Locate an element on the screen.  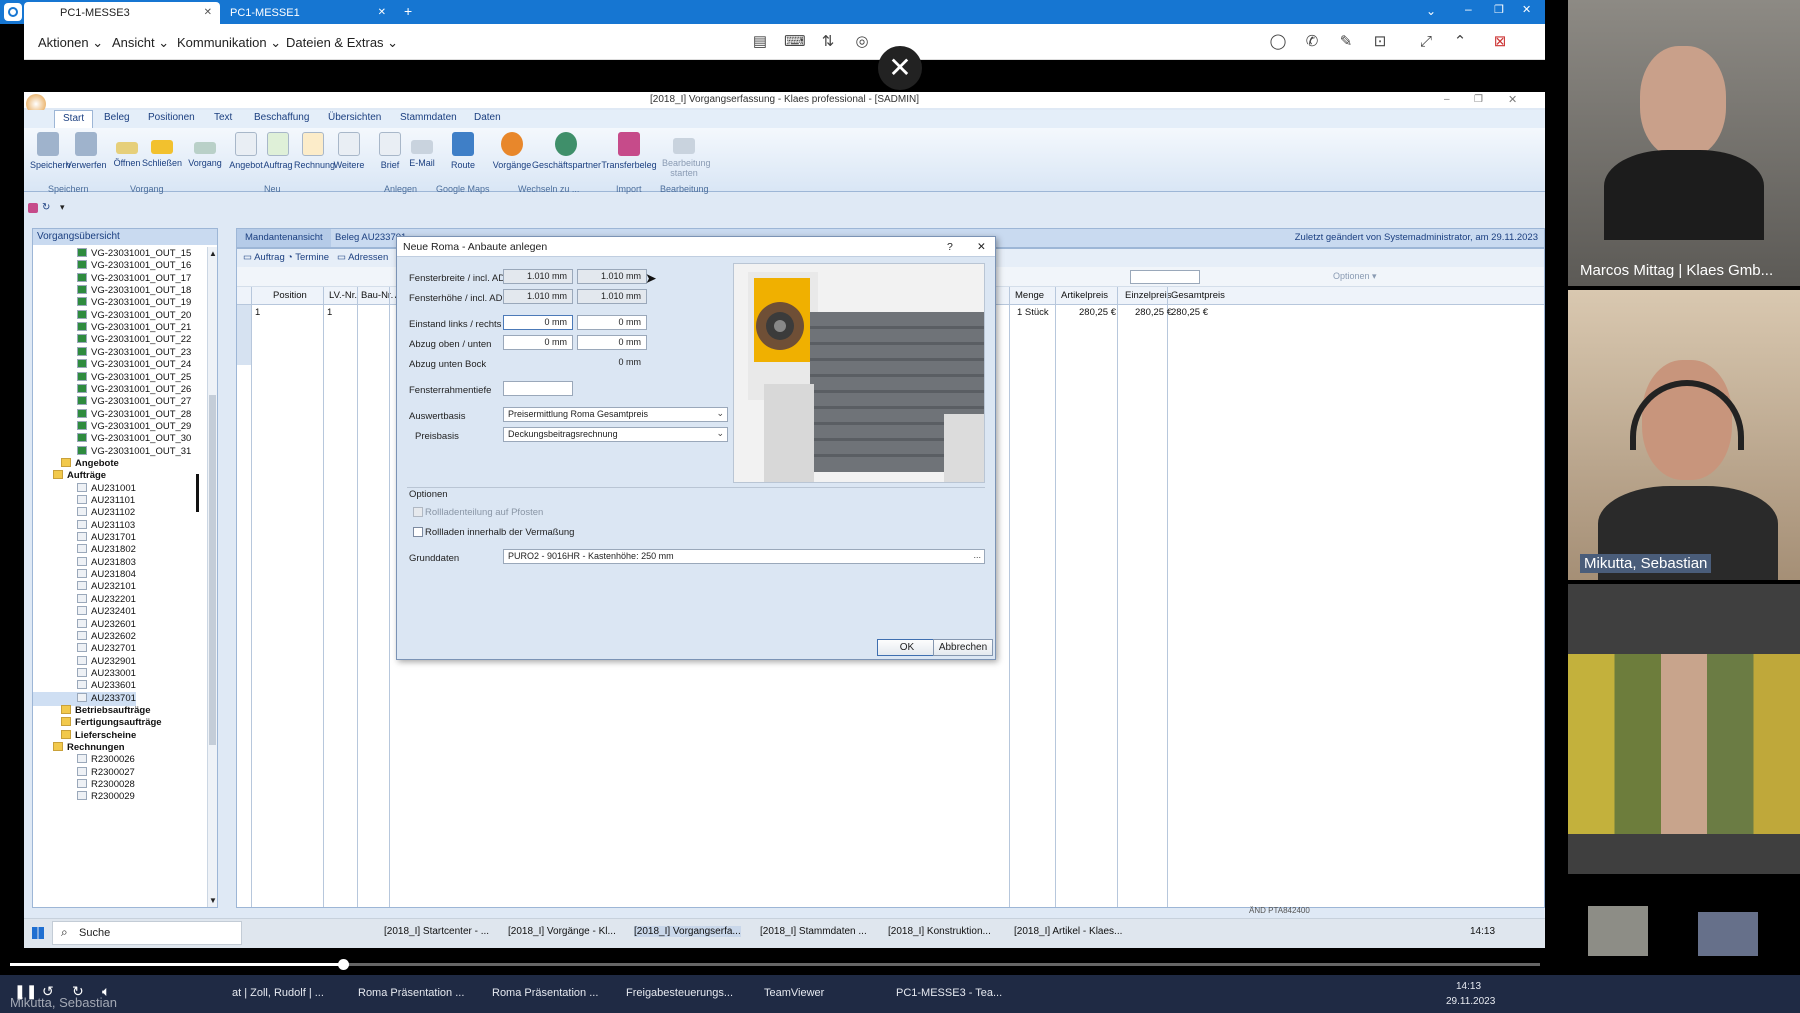
tab-start: Start is located at coordinates (74, 119).